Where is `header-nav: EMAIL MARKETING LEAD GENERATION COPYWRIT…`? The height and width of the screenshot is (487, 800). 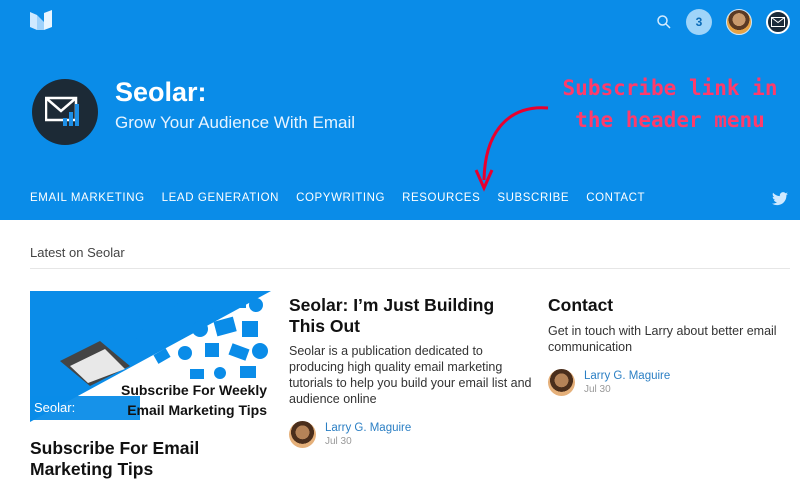 header-nav: EMAIL MARKETING LEAD GENERATION COPYWRIT… is located at coordinates (346, 198).